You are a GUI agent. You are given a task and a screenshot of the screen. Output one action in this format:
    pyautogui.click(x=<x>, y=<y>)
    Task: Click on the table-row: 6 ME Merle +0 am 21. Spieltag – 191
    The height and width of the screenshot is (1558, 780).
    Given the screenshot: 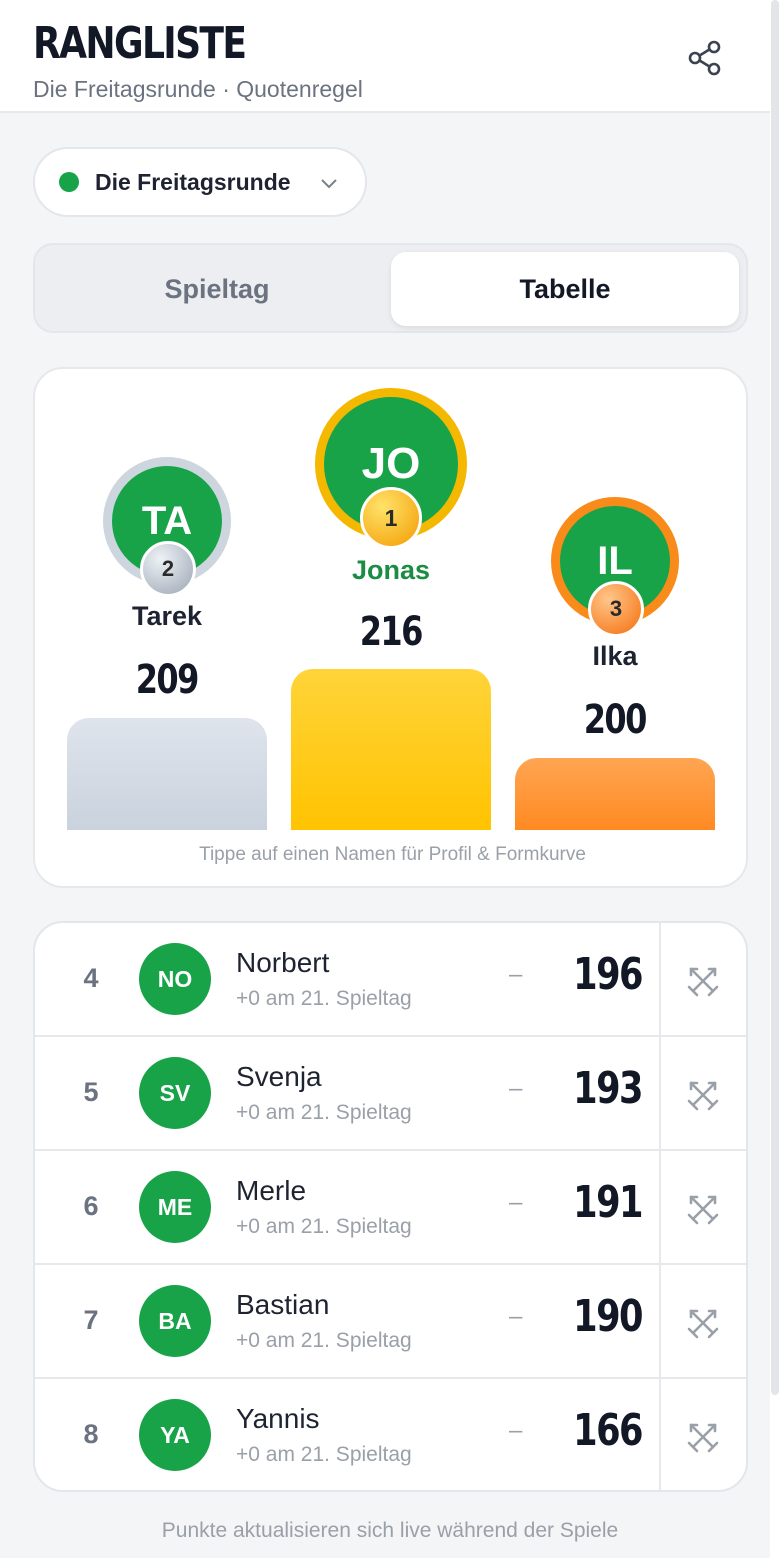 What is the action you would take?
    pyautogui.click(x=390, y=1208)
    